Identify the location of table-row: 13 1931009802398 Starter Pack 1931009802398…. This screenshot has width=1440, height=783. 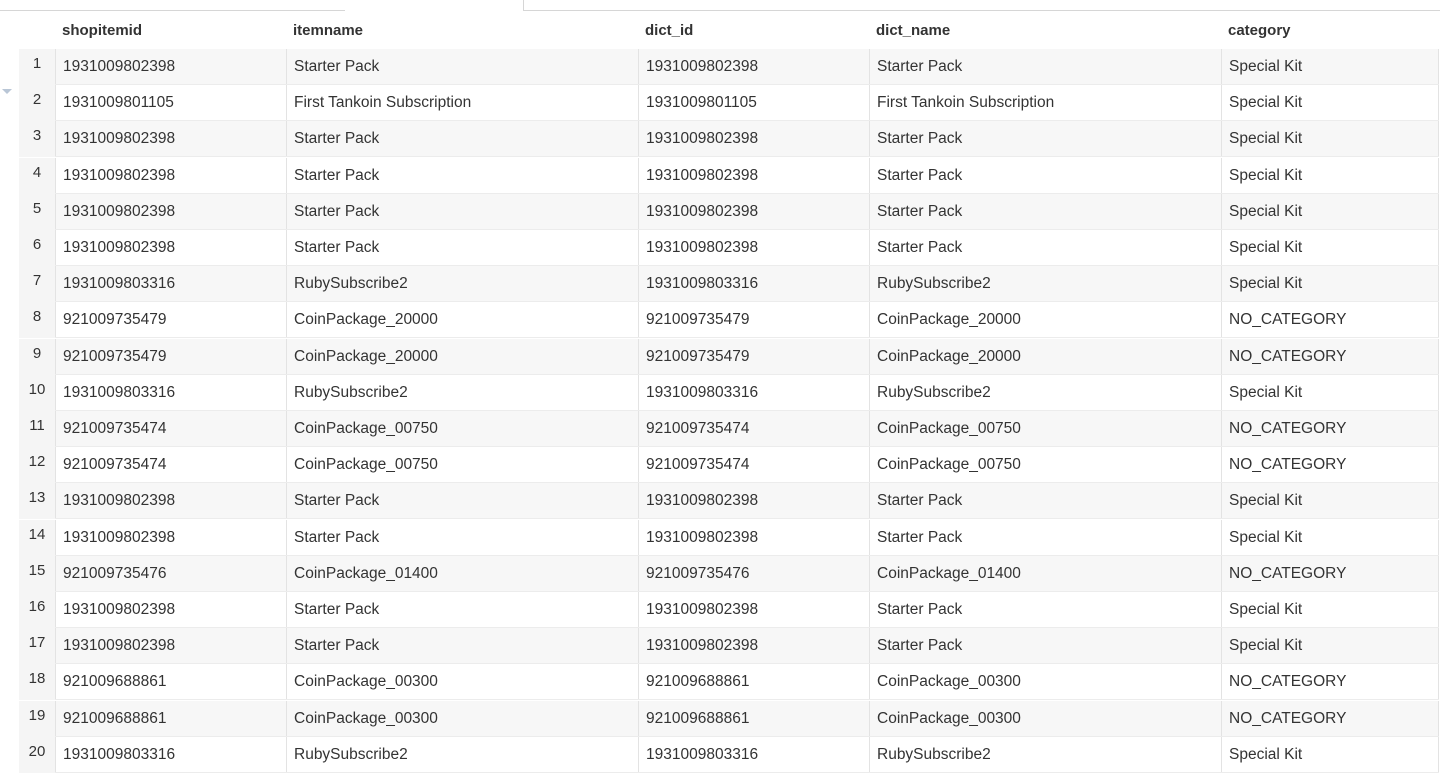
(729, 501).